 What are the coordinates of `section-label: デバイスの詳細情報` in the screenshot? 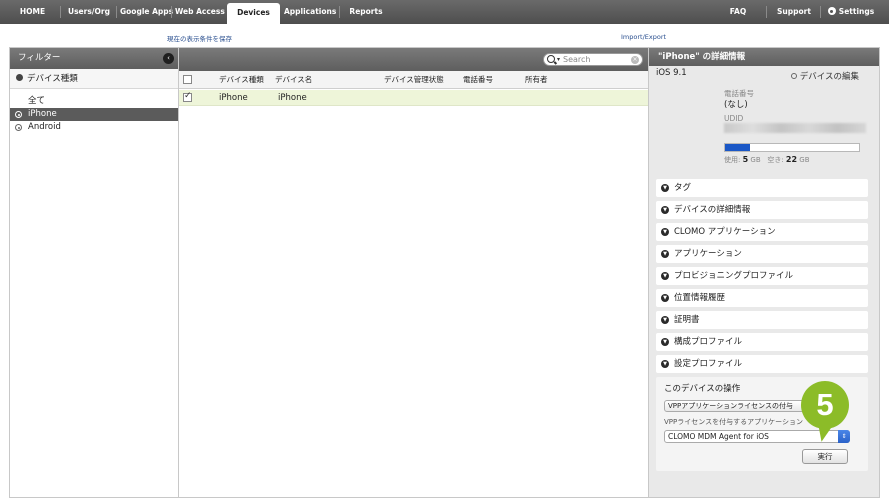 It's located at (712, 210).